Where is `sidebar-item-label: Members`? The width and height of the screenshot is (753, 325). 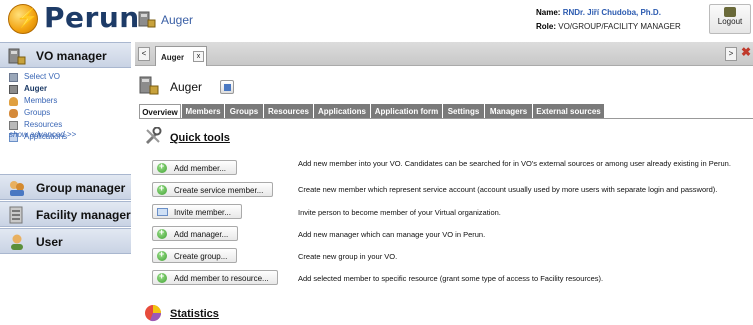 sidebar-item-label: Members is located at coordinates (41, 100).